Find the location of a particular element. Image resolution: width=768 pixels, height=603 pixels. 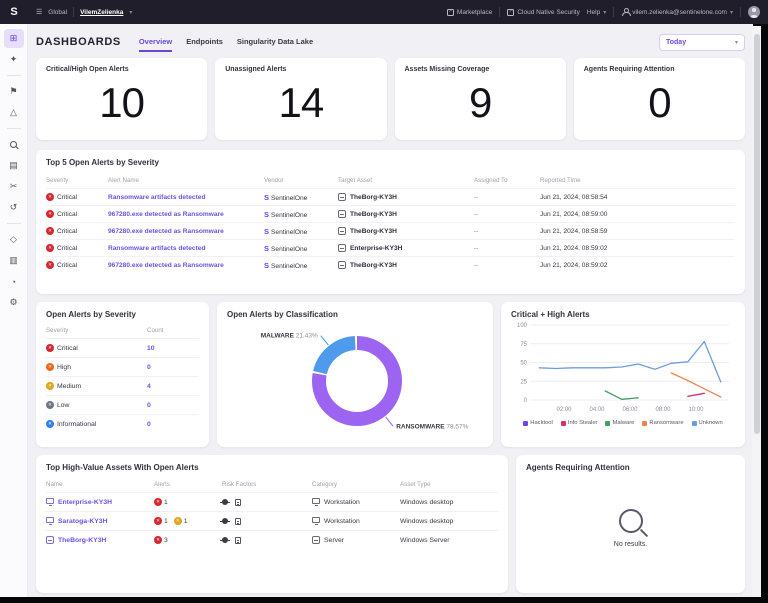

user-menu: vilem.zelienka@sentinelone.com ▾ is located at coordinates (677, 12).